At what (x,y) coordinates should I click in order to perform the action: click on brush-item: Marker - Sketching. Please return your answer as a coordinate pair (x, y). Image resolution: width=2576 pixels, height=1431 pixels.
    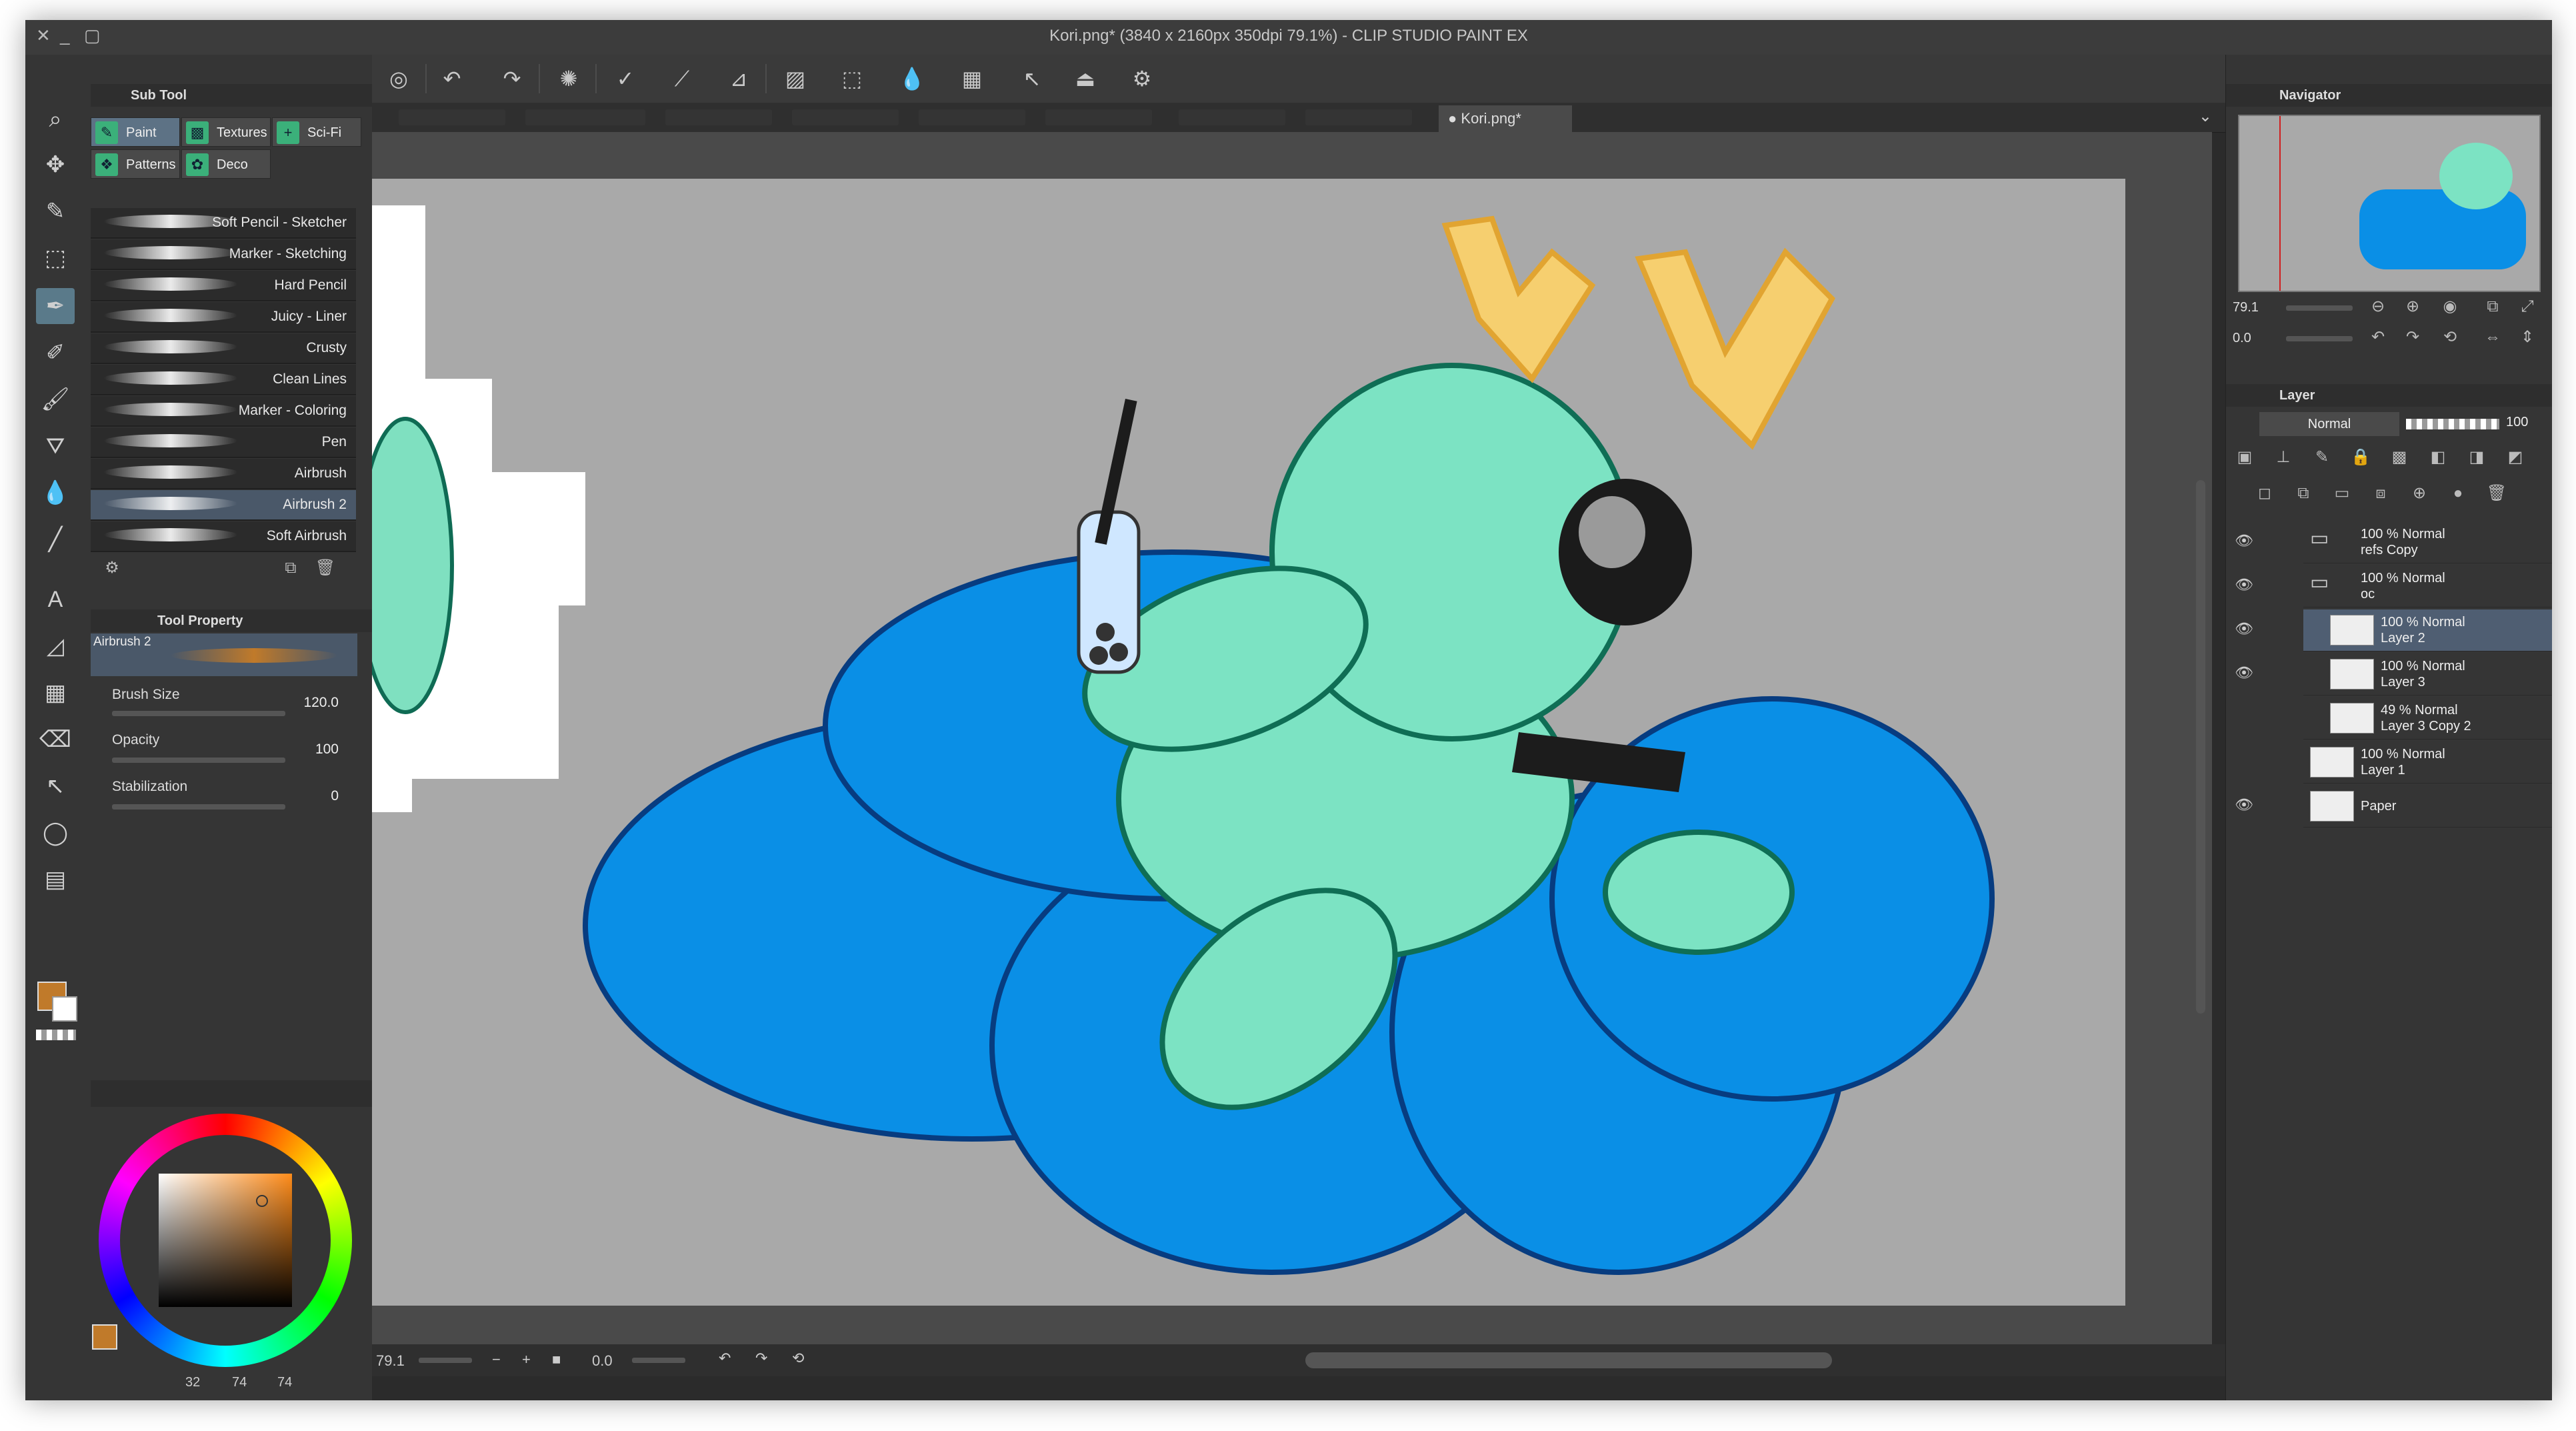
    Looking at the image, I should click on (223, 255).